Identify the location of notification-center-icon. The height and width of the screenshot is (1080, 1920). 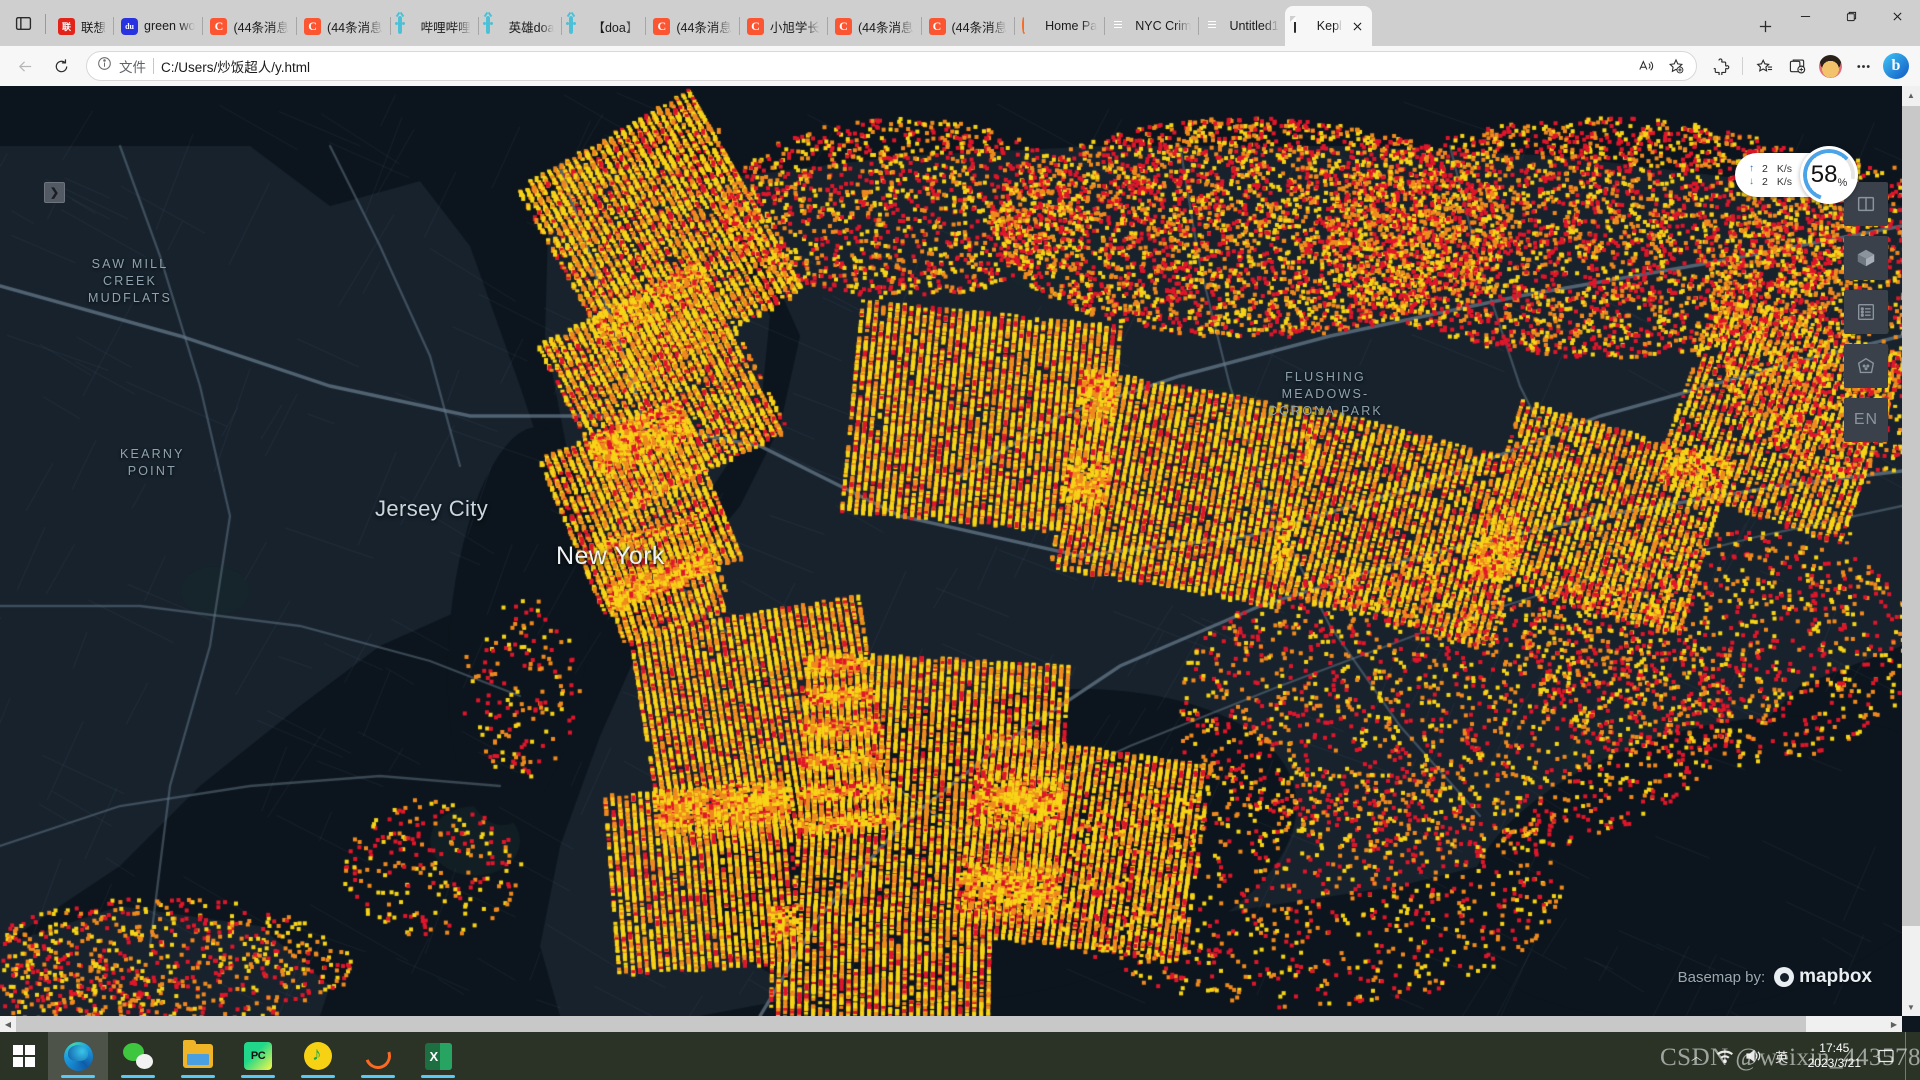
(1886, 1056).